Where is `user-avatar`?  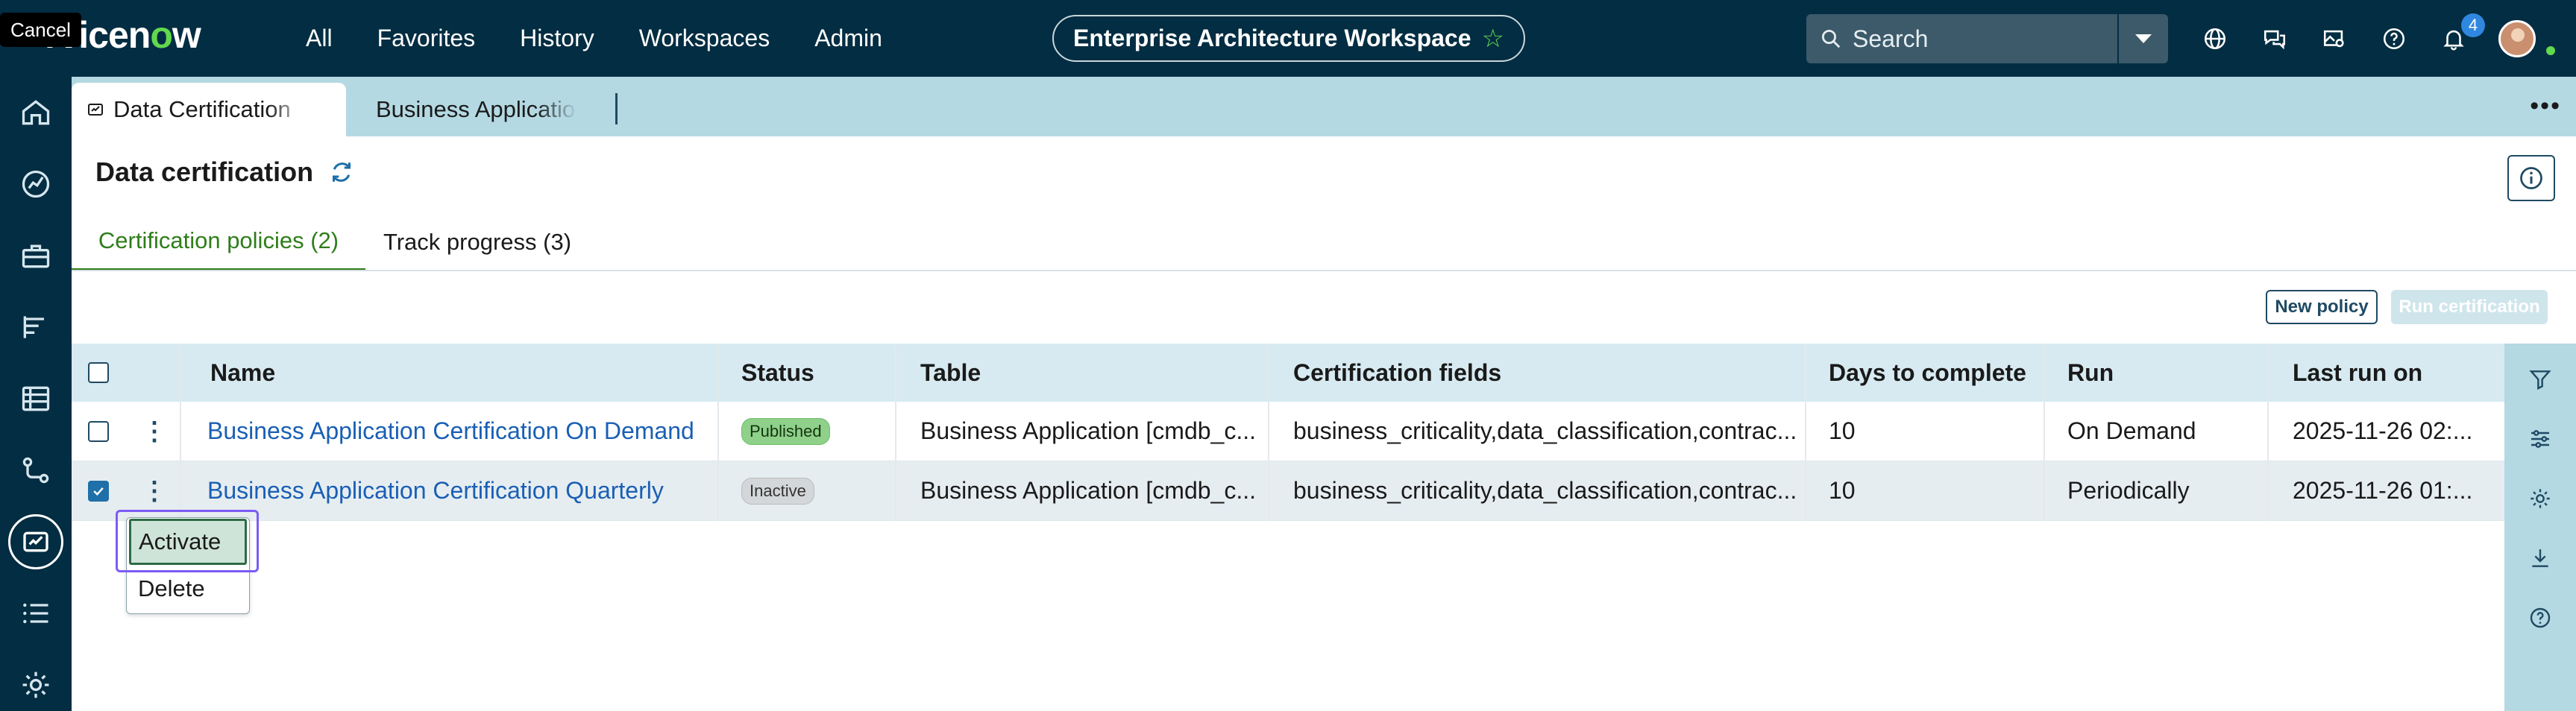 user-avatar is located at coordinates (2517, 38).